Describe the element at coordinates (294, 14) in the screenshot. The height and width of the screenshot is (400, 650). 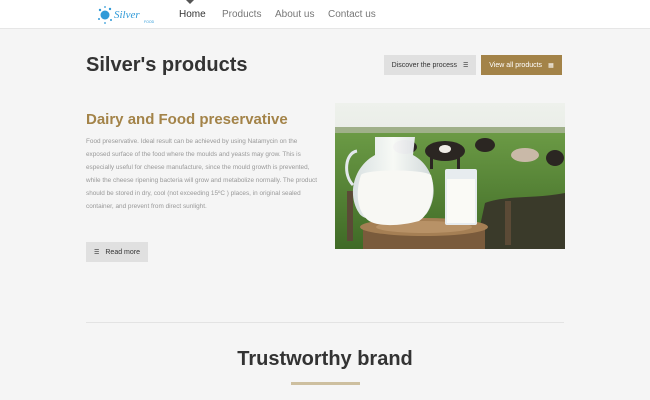
I see `nav-about-us: About us` at that location.